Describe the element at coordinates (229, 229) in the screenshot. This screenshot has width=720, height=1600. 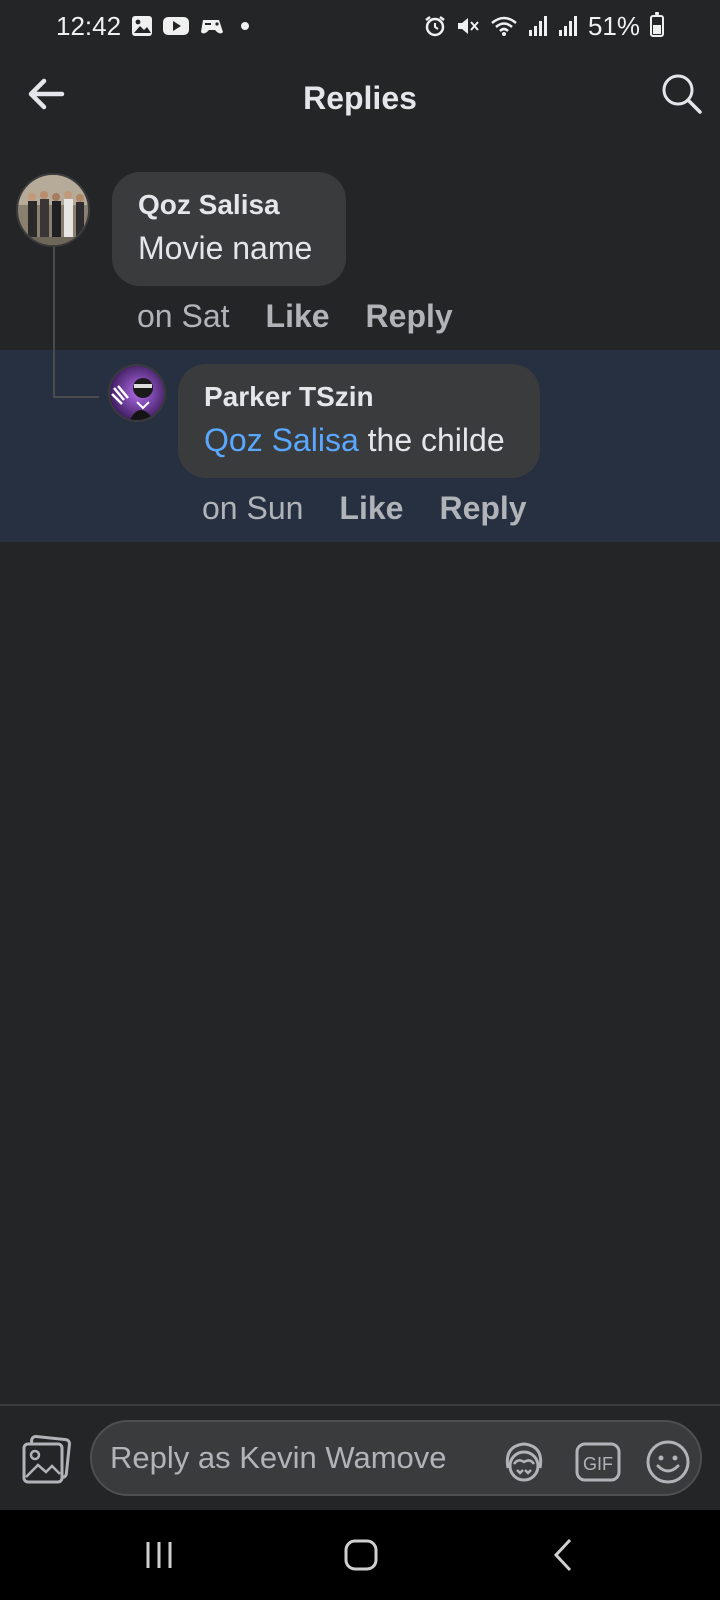
I see `comment-bubble: Qoz Salisa Movie name` at that location.